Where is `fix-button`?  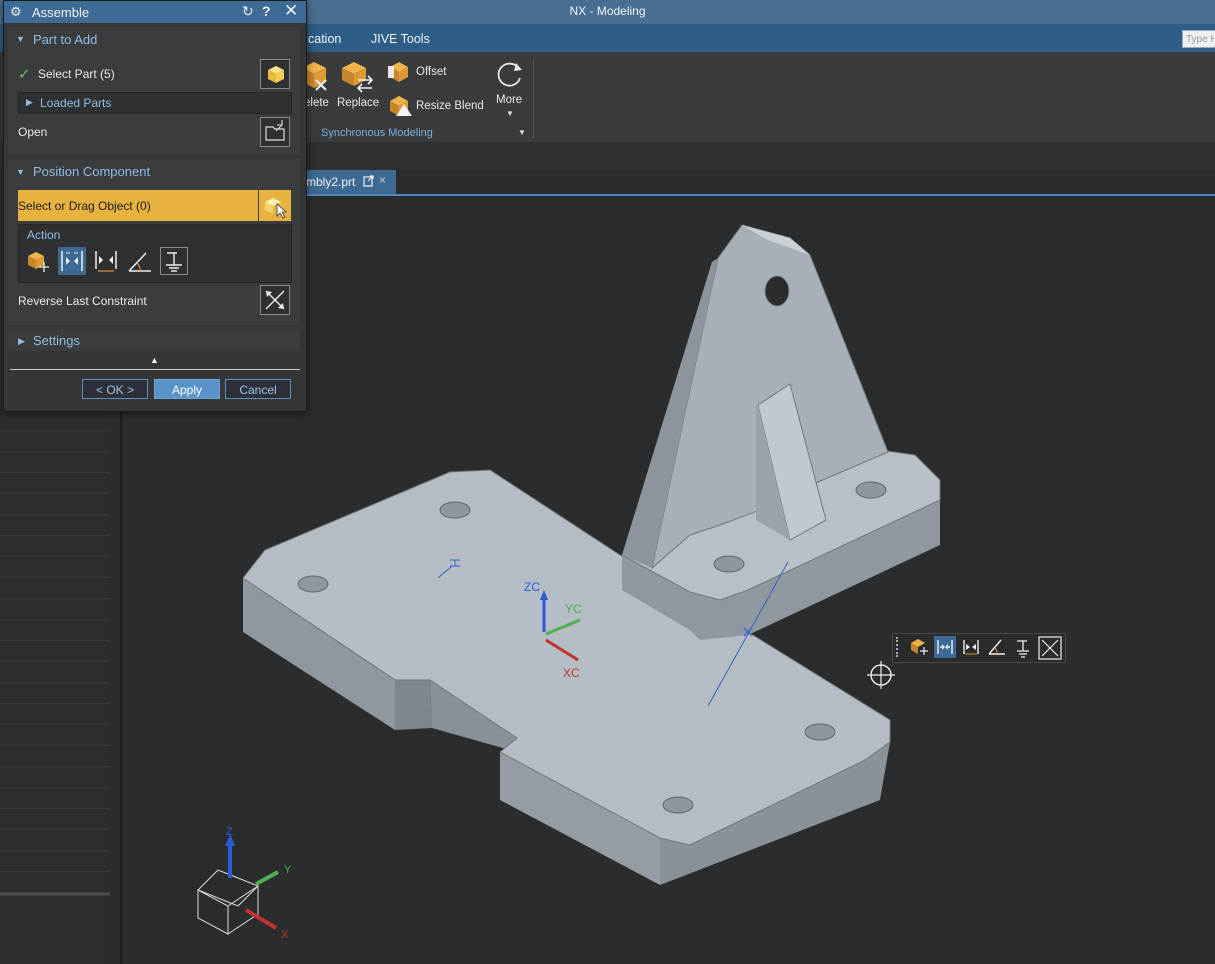 fix-button is located at coordinates (174, 261).